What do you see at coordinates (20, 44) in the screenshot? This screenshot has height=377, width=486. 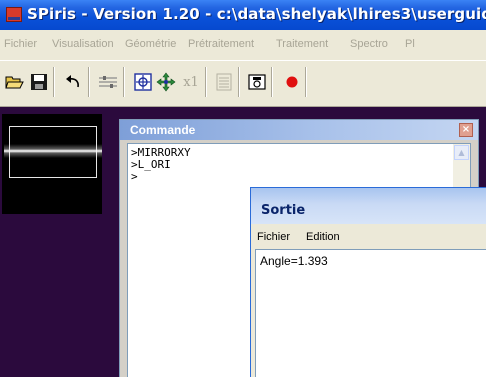 I see `menu-fichier: Fichier` at bounding box center [20, 44].